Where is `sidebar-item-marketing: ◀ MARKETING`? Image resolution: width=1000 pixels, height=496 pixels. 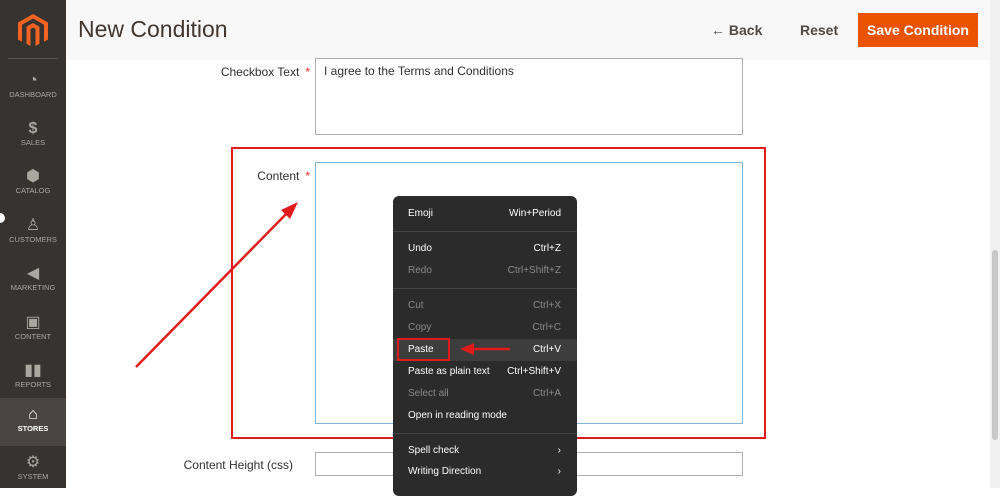
sidebar-item-marketing: ◀ MARKETING is located at coordinates (33, 281).